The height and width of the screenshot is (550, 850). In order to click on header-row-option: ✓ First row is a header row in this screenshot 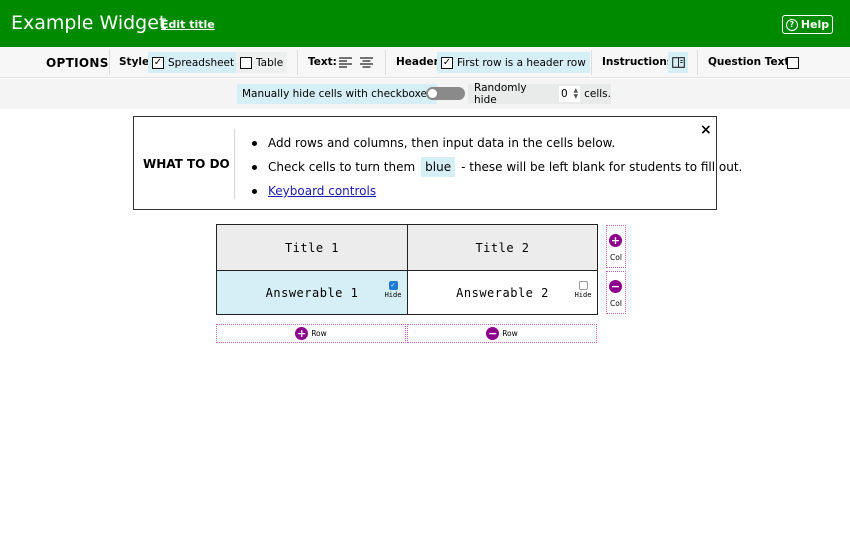, I will do `click(513, 62)`.